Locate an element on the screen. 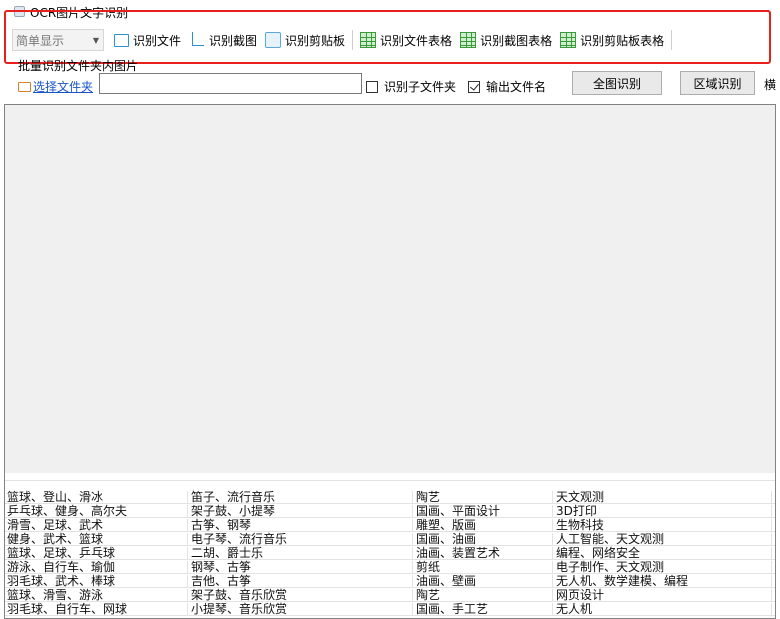 This screenshot has height=619, width=780. table-row: 游泳、自行车、瑜伽 钢琴、古筝 剪纸 电子制作、天文观测 is located at coordinates (390, 567).